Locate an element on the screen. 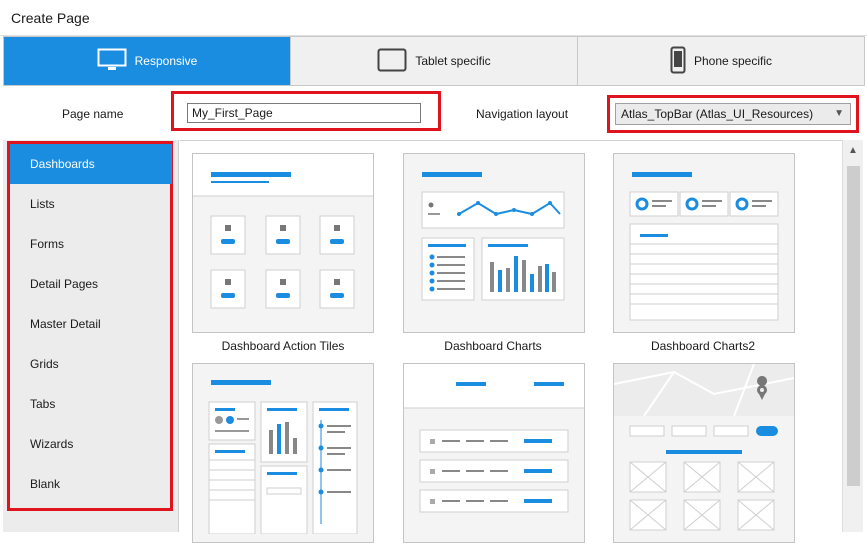 This screenshot has height=543, width=867. template-dashboard-charts is located at coordinates (494, 243).